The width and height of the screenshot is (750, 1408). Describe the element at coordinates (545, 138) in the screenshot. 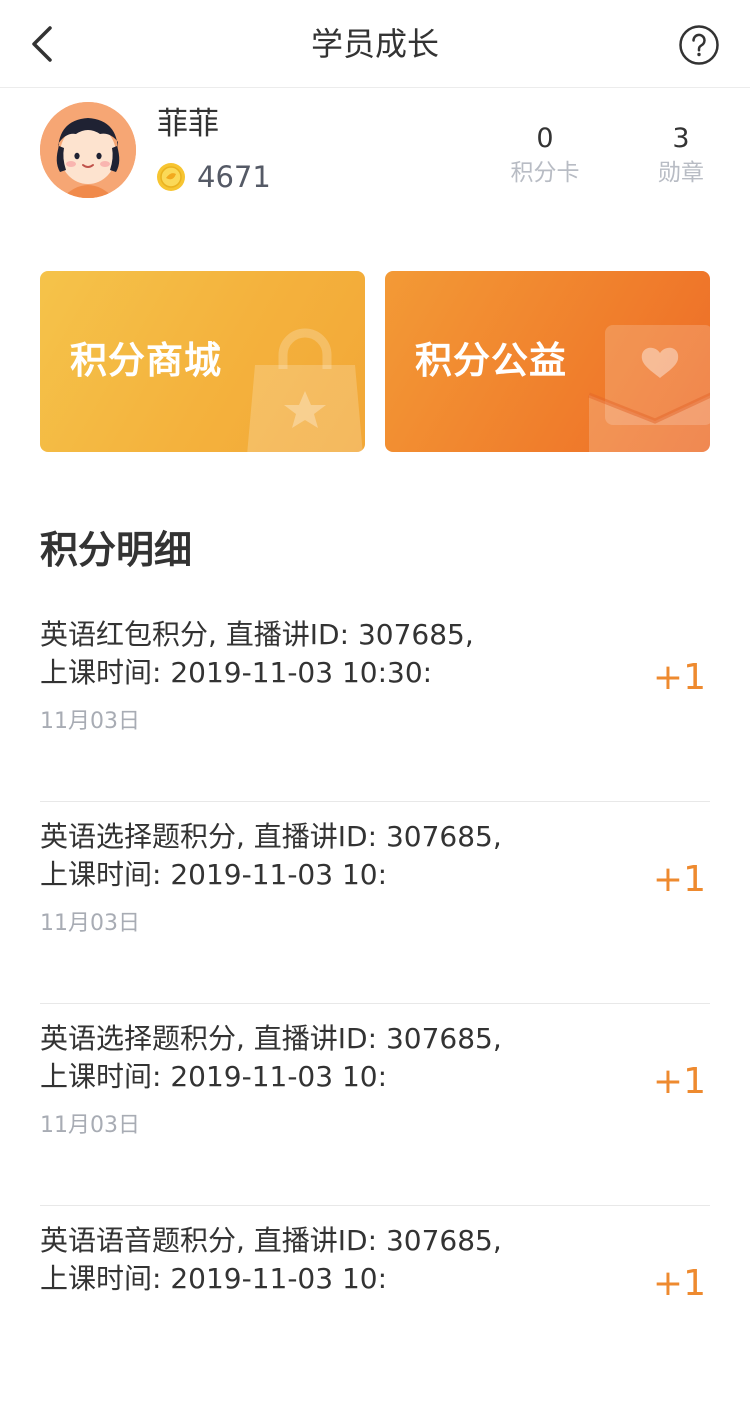

I see `stat-value: 0` at that location.